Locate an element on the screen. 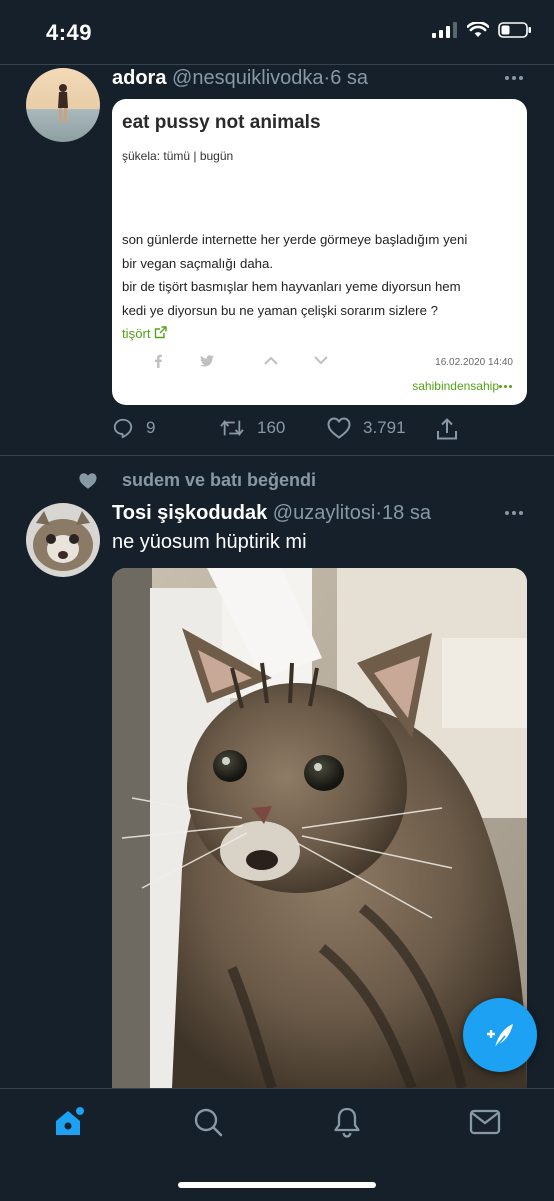  tab-messages is located at coordinates (485, 1122).